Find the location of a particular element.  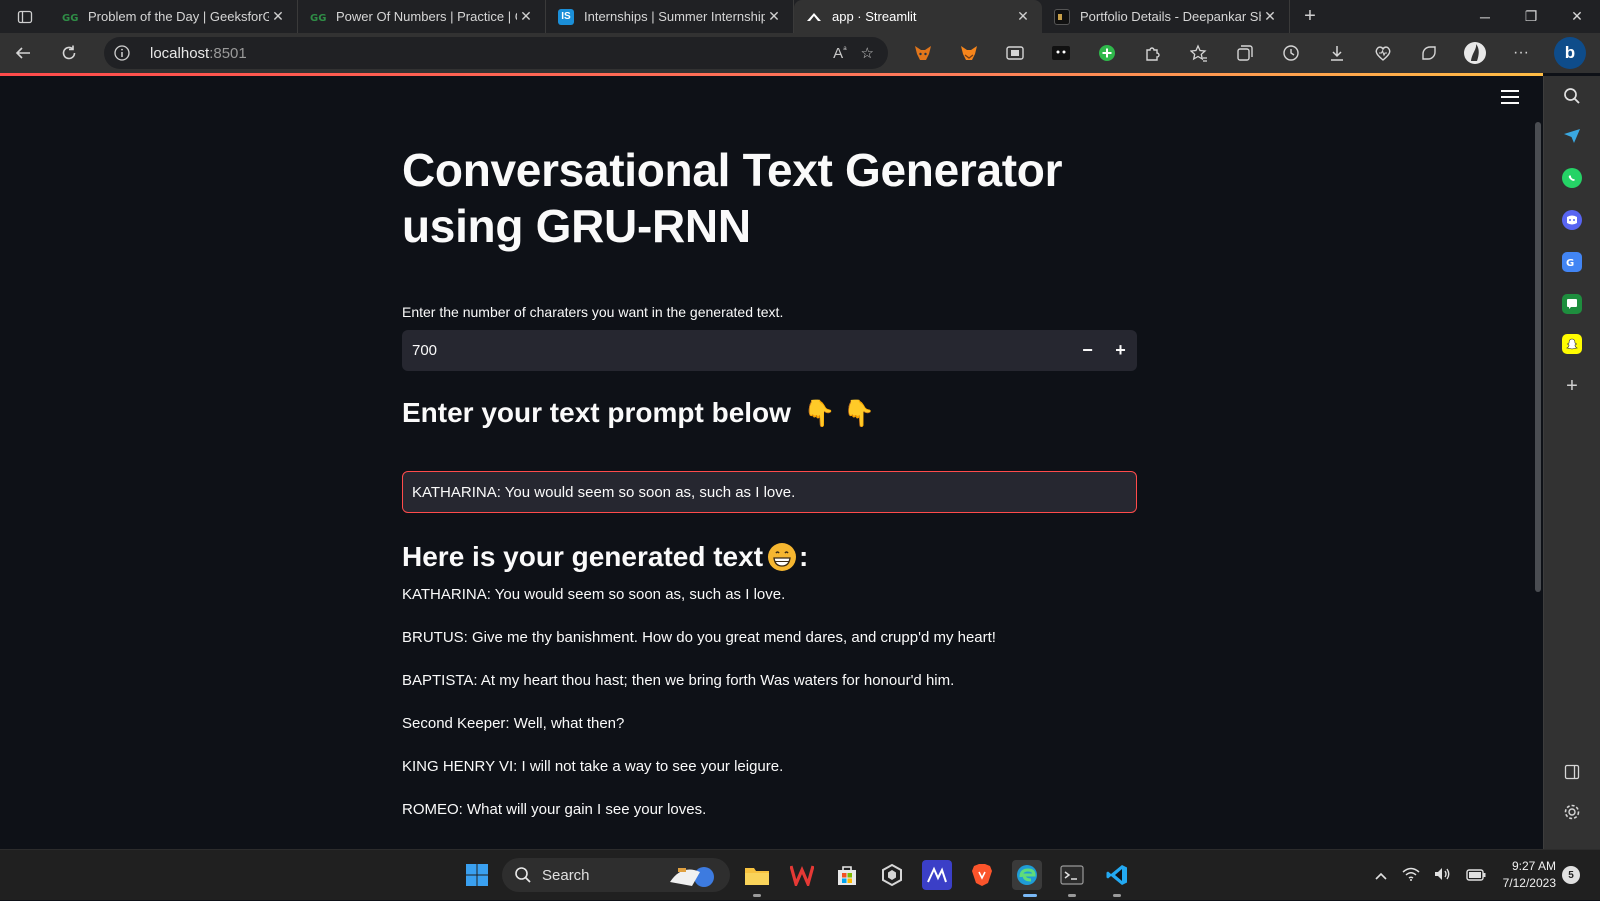

chars-count-stepper: 700 − + is located at coordinates (769, 350).